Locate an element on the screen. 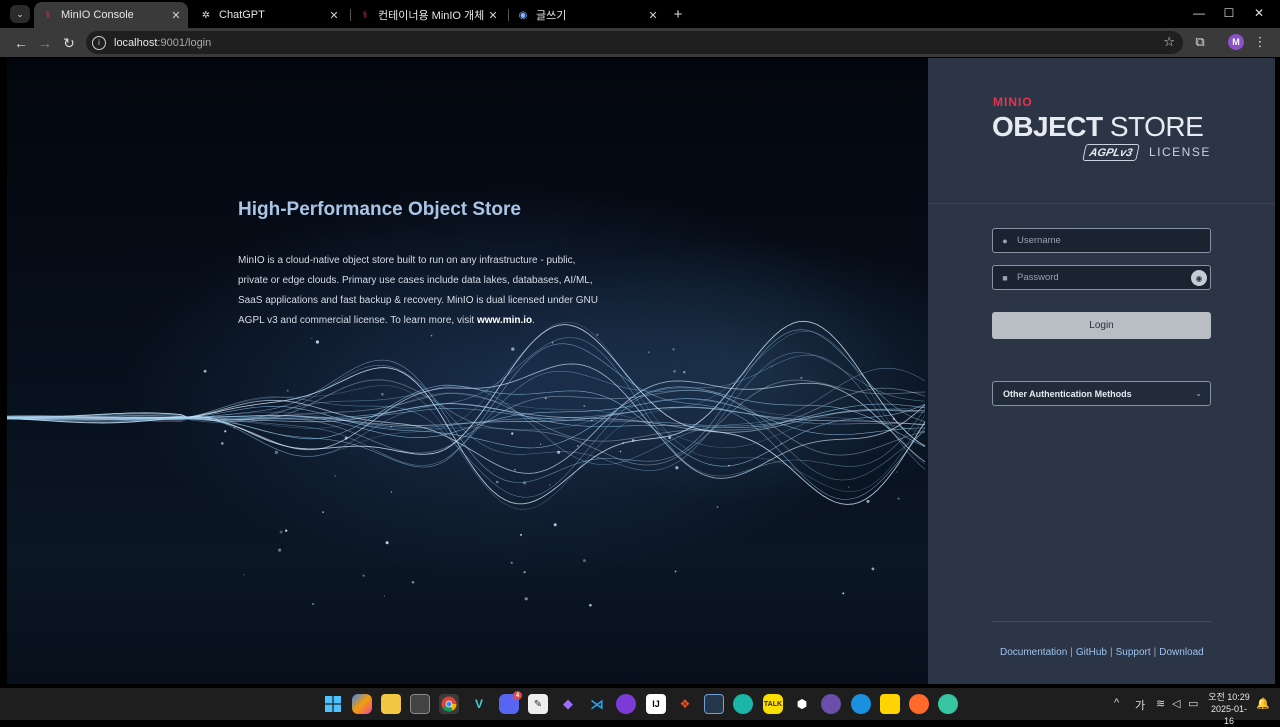 Image resolution: width=1280 pixels, height=727 pixels. vscode-icon: ⋊ is located at coordinates (597, 704).